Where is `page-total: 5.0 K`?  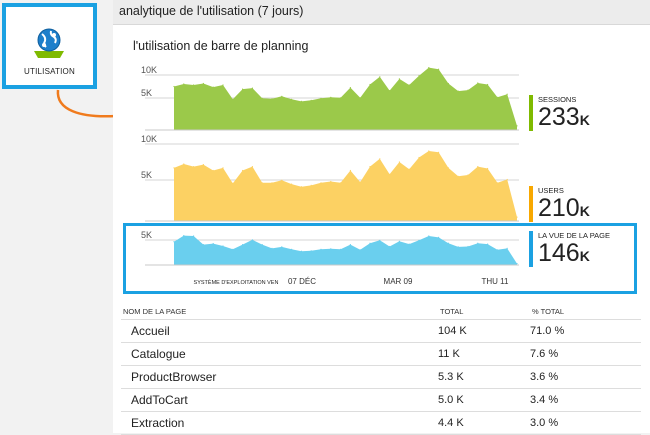
page-total: 5.0 K is located at coordinates (484, 400).